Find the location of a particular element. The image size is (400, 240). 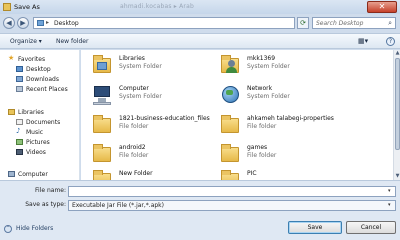

videos-icon is located at coordinates (19, 152).